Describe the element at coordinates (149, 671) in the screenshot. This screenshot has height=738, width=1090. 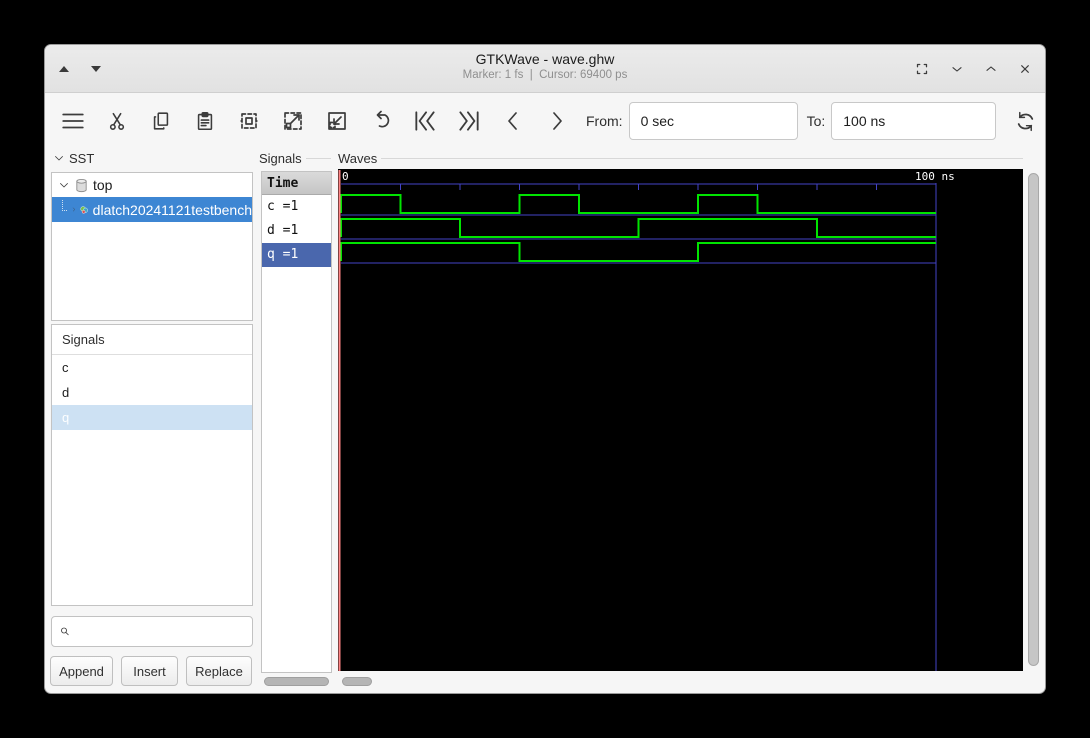
I see `insert-button: Insert` at that location.